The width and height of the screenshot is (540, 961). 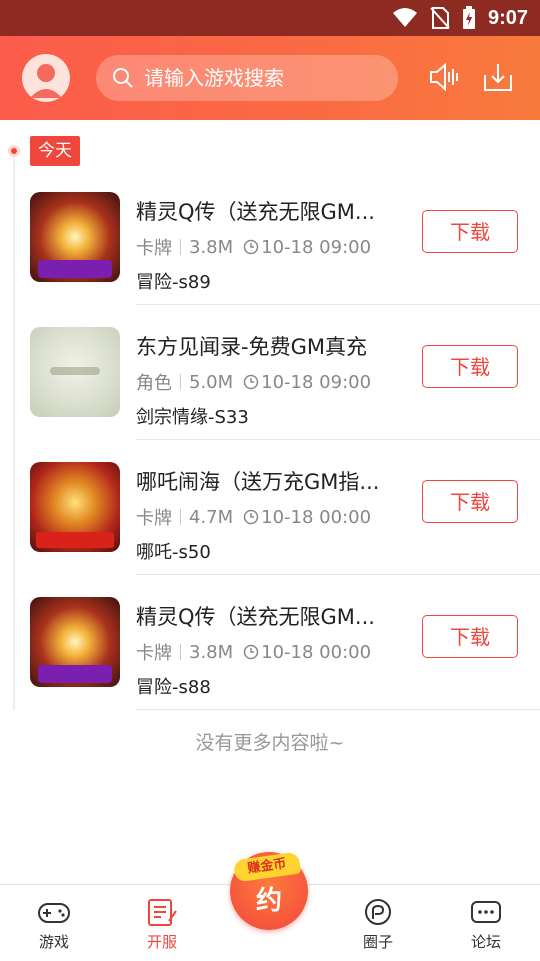 I want to click on search-icon, so click(x=123, y=78).